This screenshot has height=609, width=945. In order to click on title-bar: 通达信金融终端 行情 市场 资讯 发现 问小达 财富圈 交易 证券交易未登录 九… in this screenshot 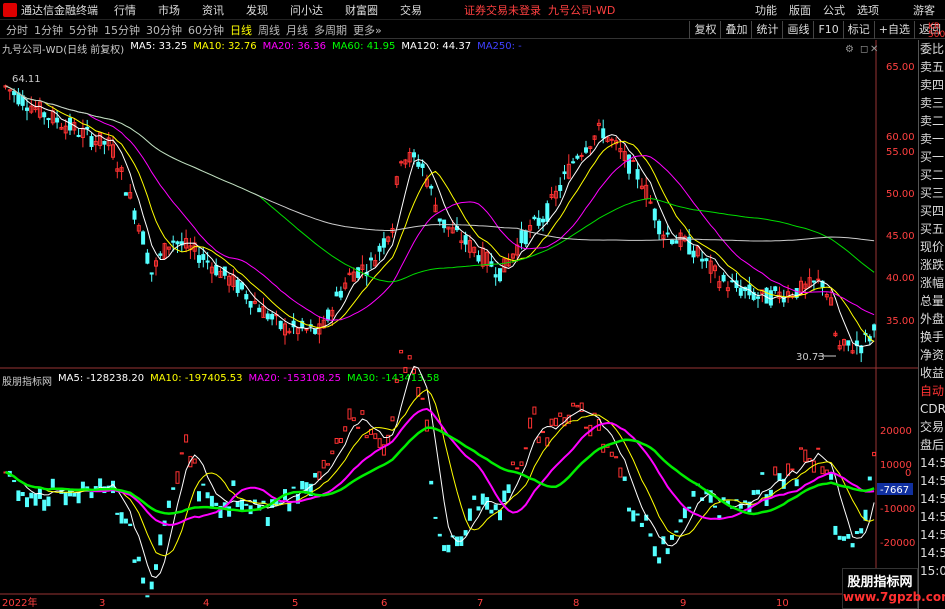, I will do `click(472, 10)`.